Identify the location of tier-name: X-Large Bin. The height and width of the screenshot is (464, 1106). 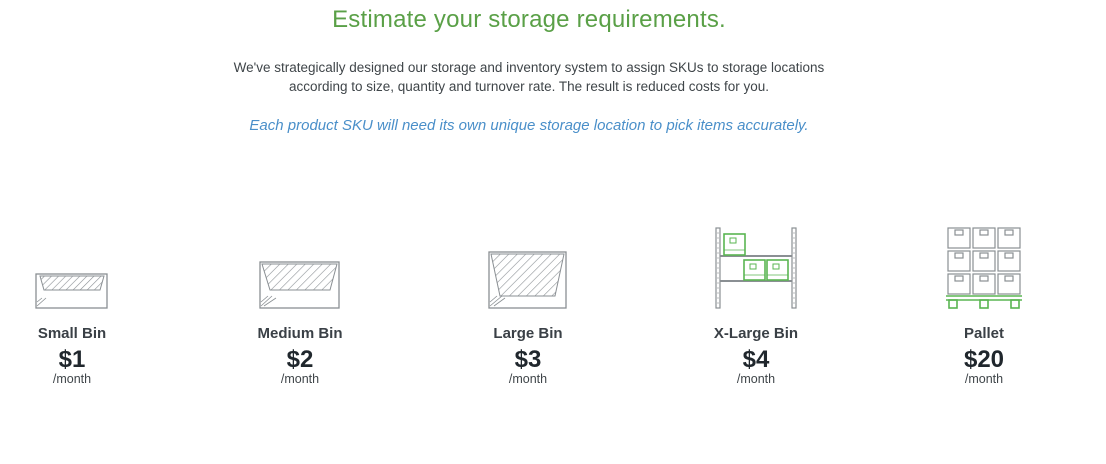
(756, 333).